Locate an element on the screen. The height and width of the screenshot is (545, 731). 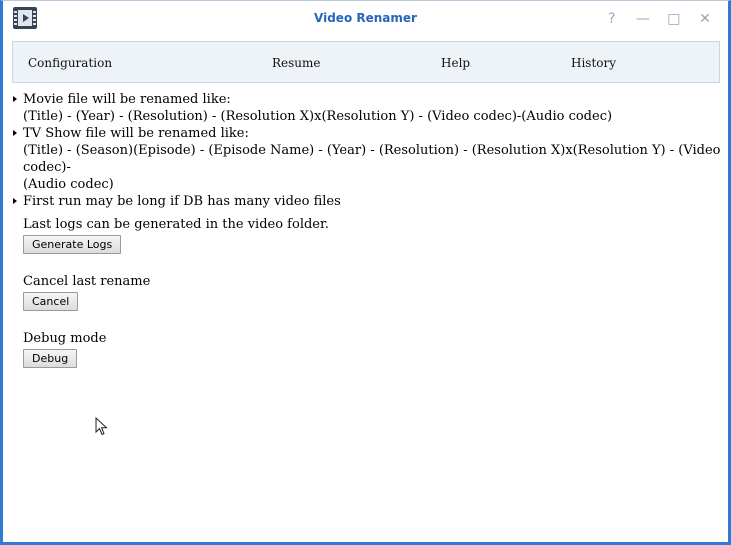
mouse-cursor-icon is located at coordinates (101, 426).